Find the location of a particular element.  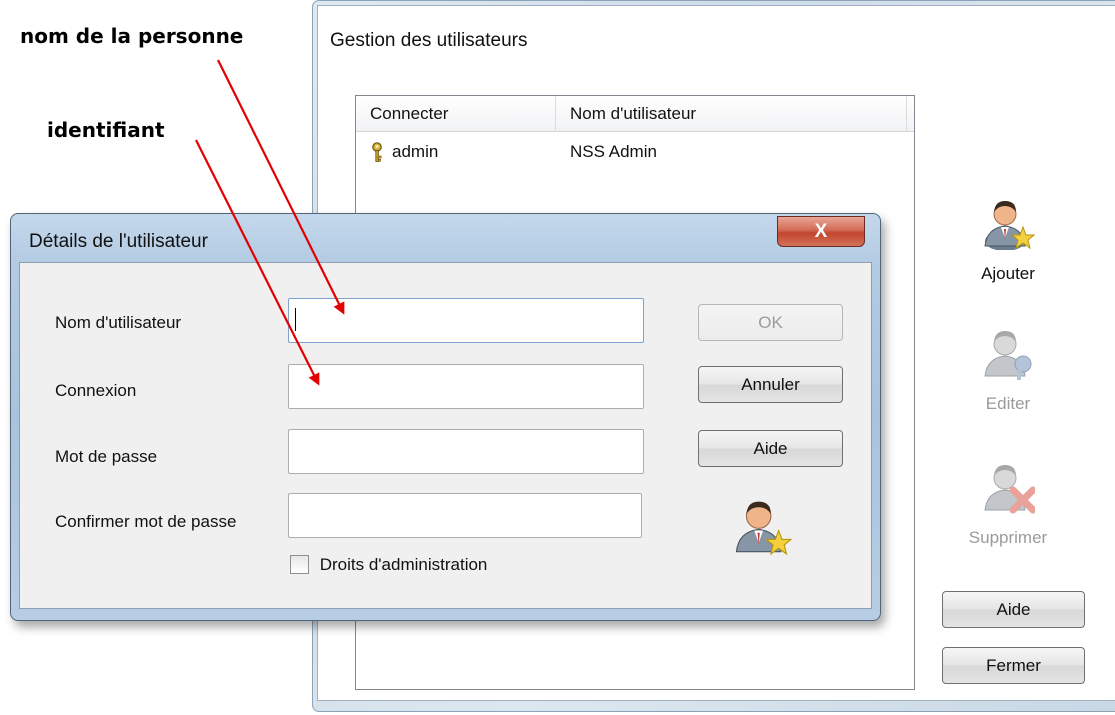

username-label: Nom d'utilisateur is located at coordinates (118, 322).